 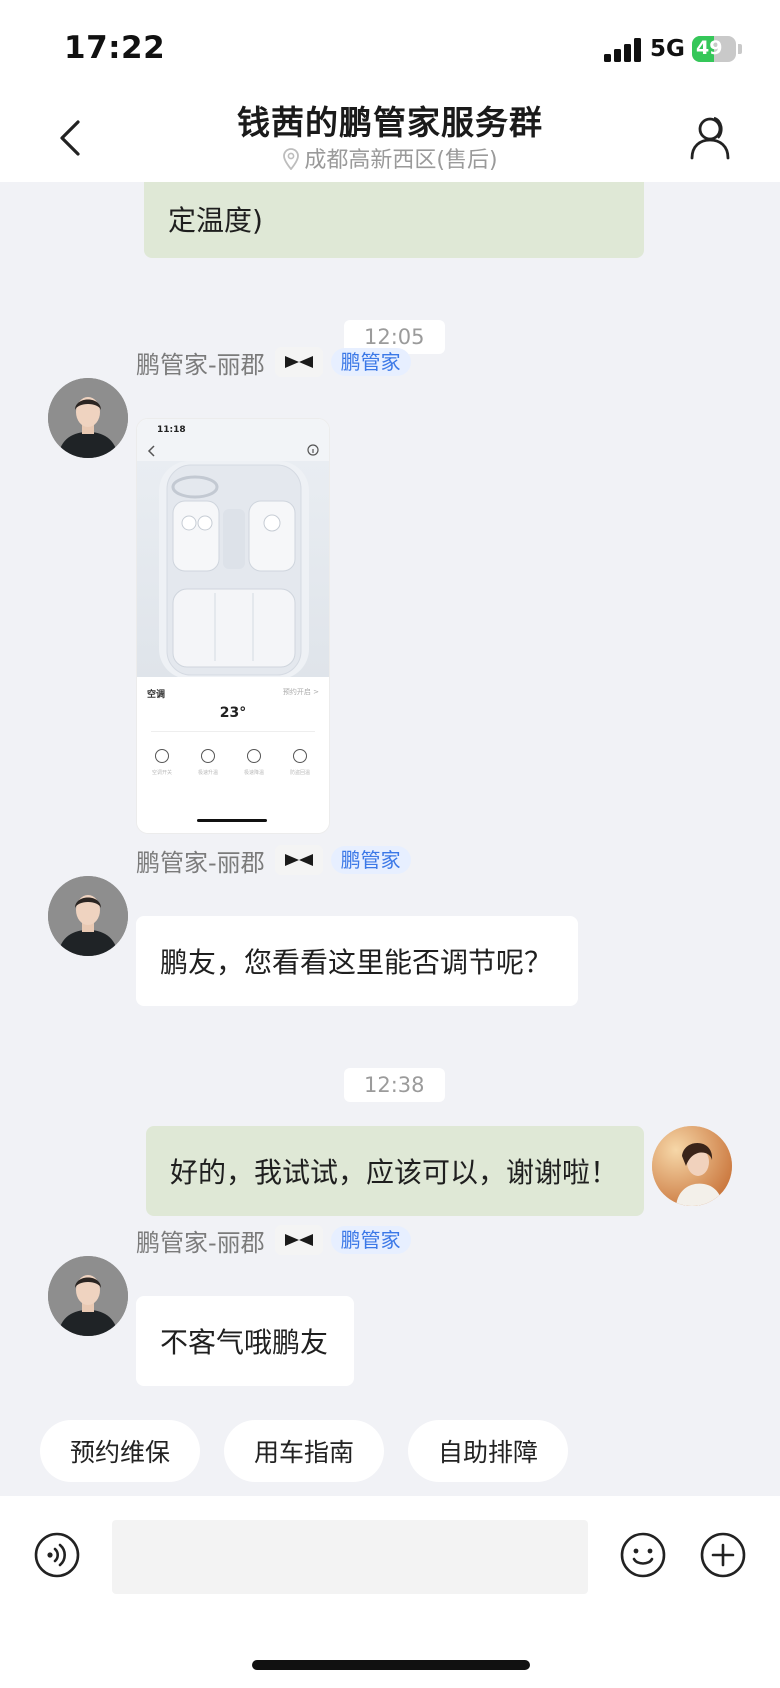 I want to click on shot-ac-panel: 空调 预约开启 > 23° 空调开关 极速升温 极速降温 防盗回温, so click(x=233, y=755).